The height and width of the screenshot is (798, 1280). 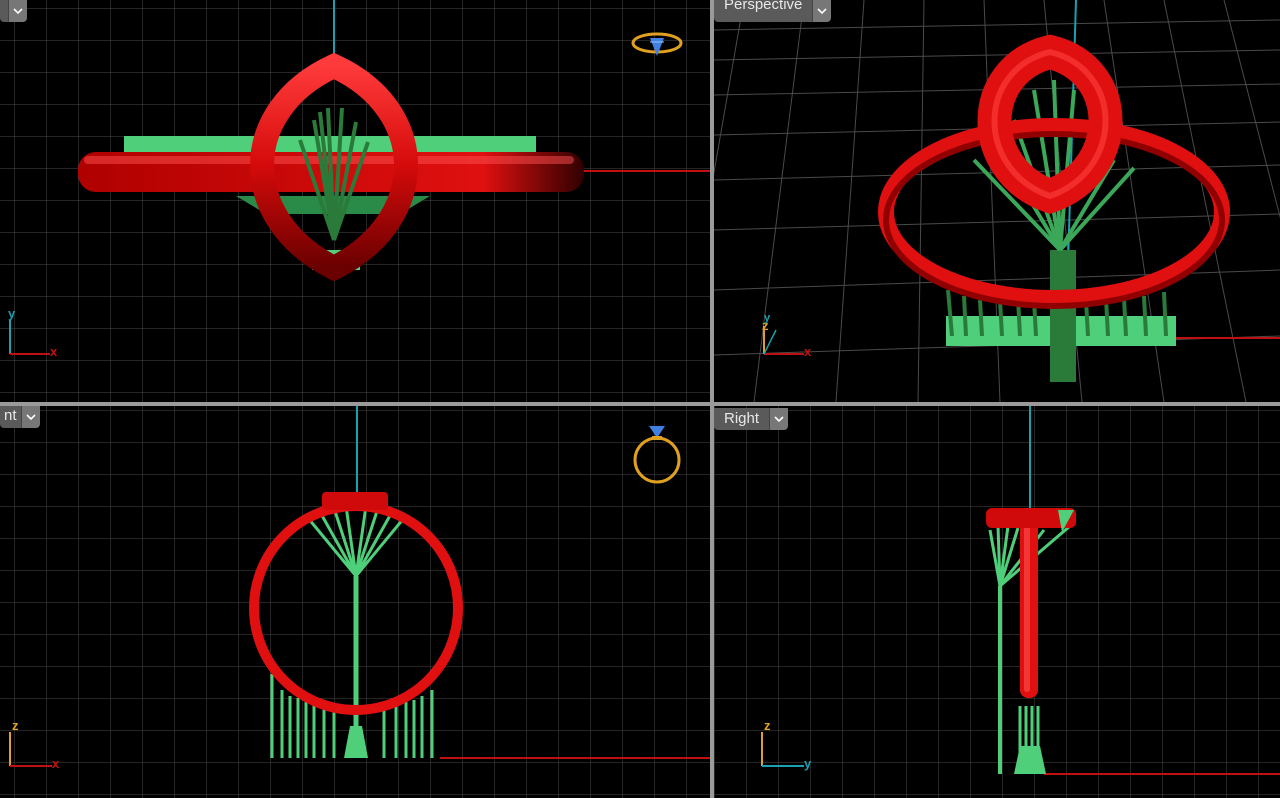 I want to click on view-cube-top-icon, so click(x=657, y=44).